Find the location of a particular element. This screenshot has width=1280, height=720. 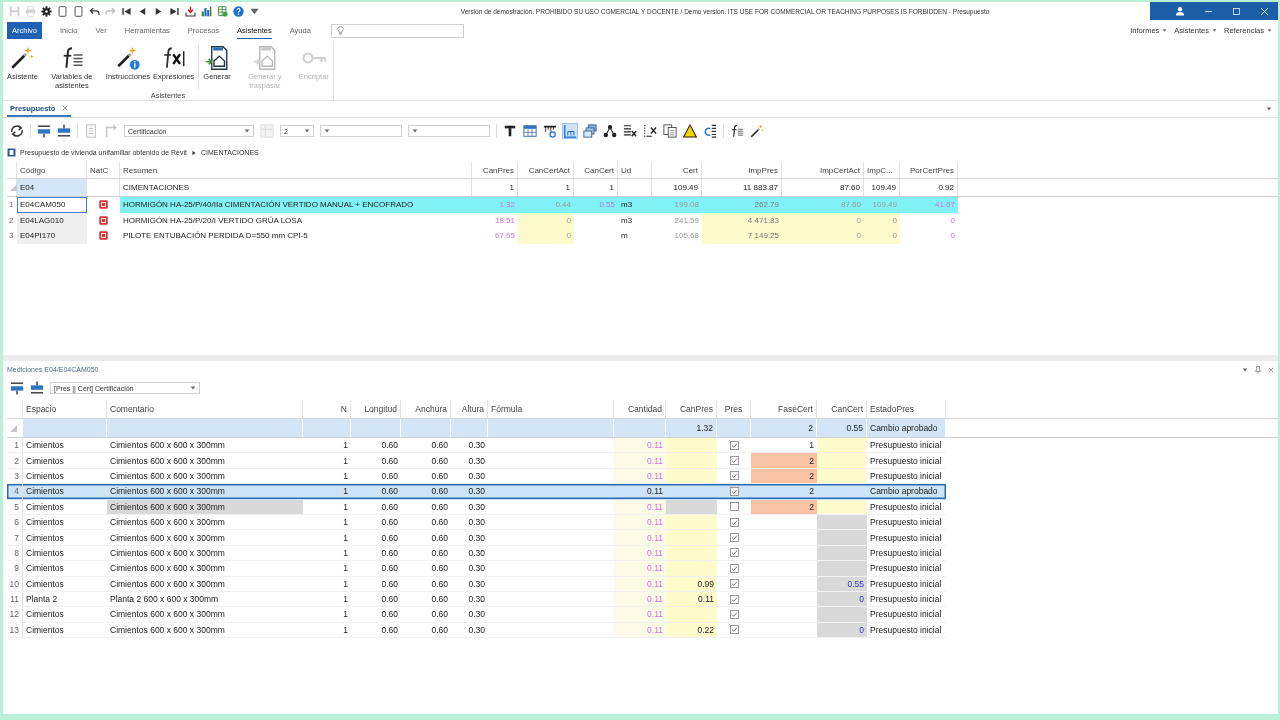

table-row: 11 Planta 2 Planta 2 600 x 600 x 300mm 1 0.60 0.60 0.30 0.11 0.11 0 Presupuesto inicial is located at coordinates (476, 599).